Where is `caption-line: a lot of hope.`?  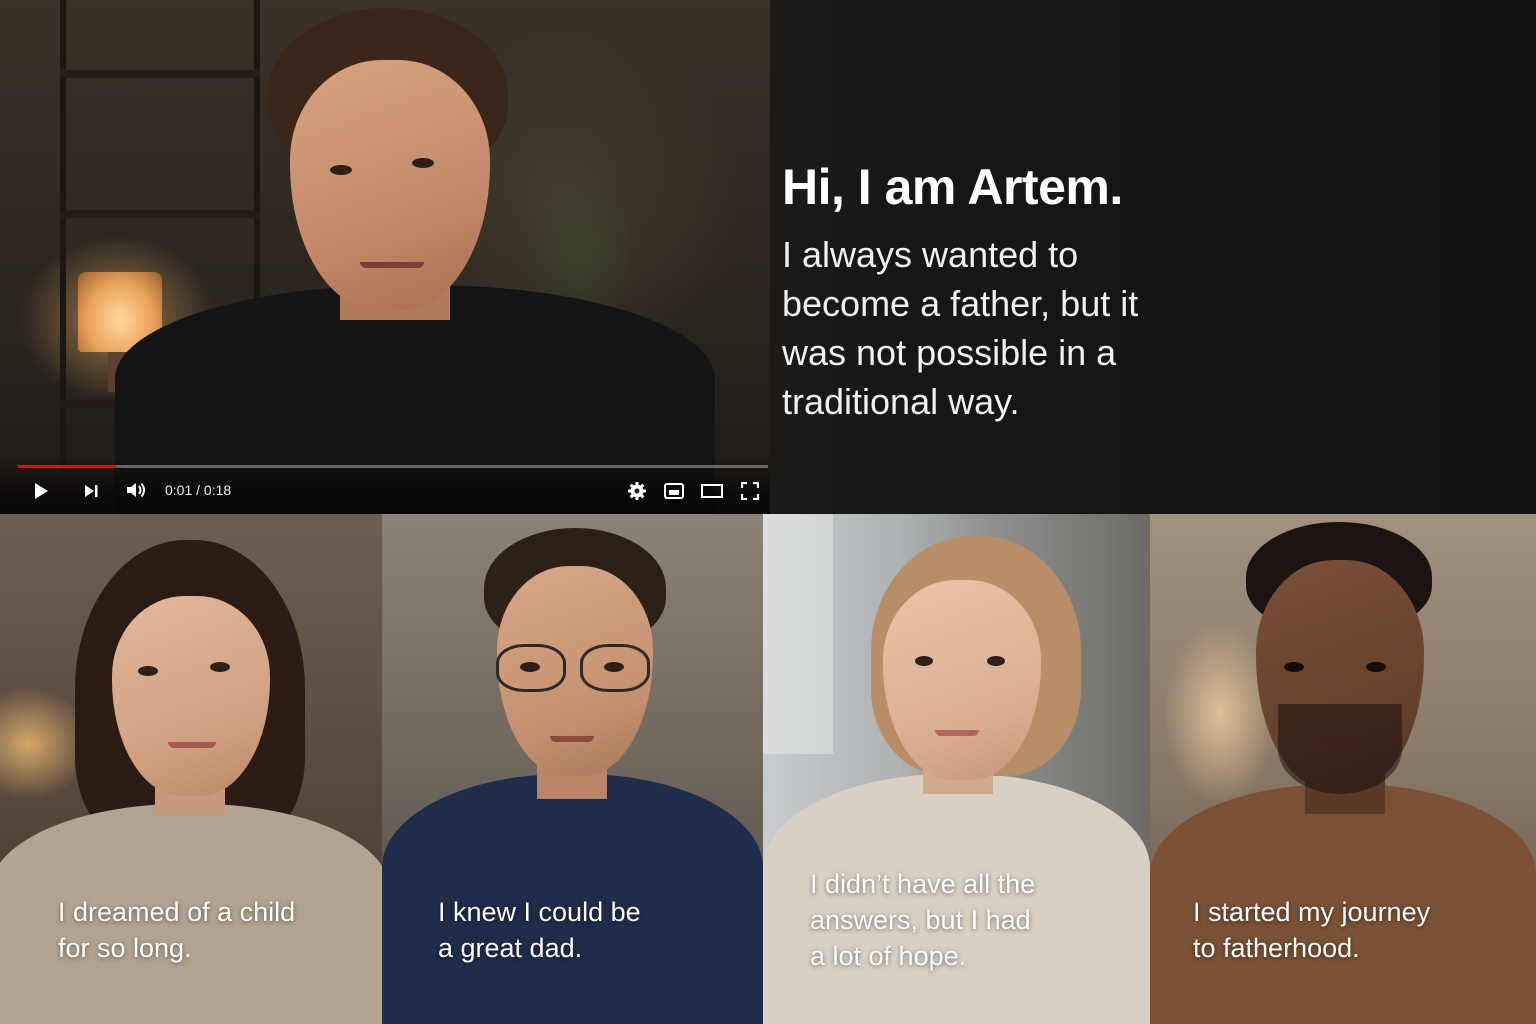 caption-line: a lot of hope. is located at coordinates (888, 956).